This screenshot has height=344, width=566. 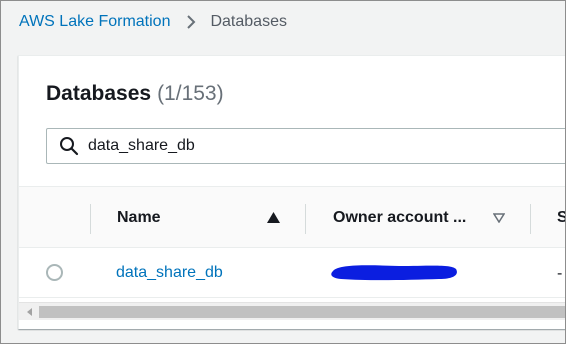 What do you see at coordinates (292, 273) in the screenshot?
I see `table-row: data_share_db -` at bounding box center [292, 273].